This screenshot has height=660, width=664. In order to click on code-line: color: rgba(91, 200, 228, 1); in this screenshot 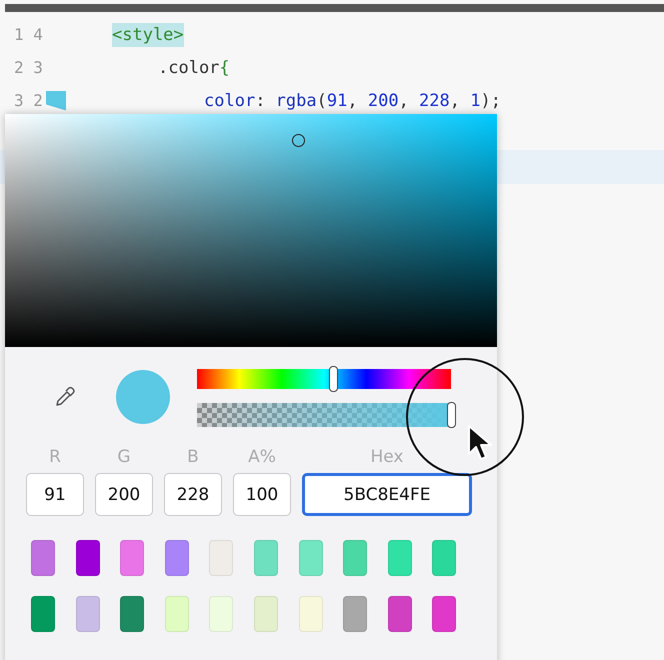, I will do `click(352, 101)`.